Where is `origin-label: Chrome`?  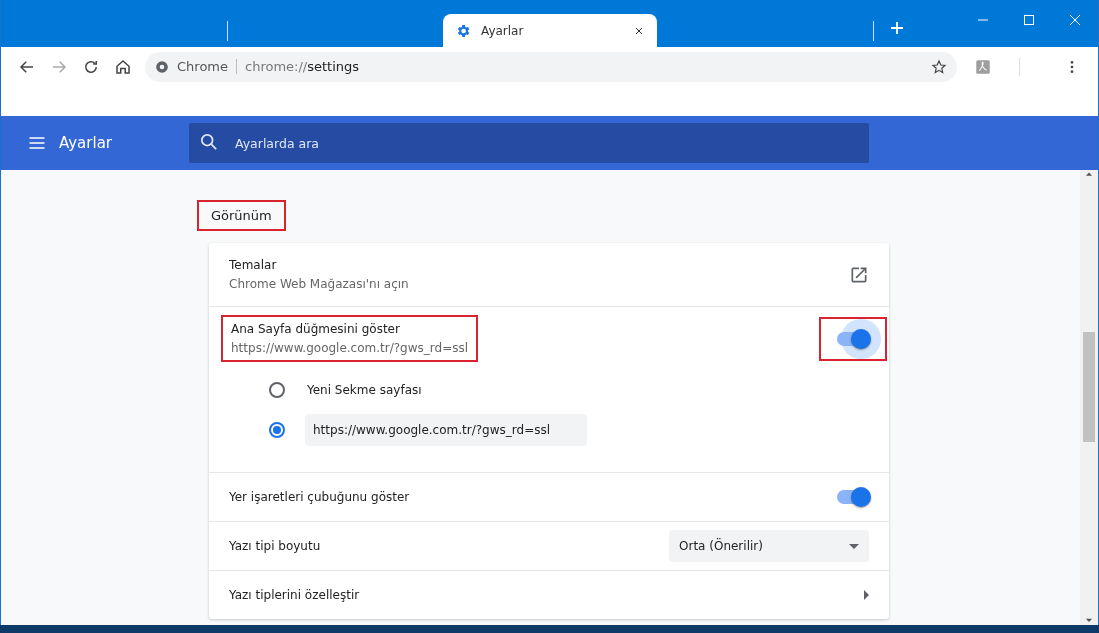 origin-label: Chrome is located at coordinates (207, 66).